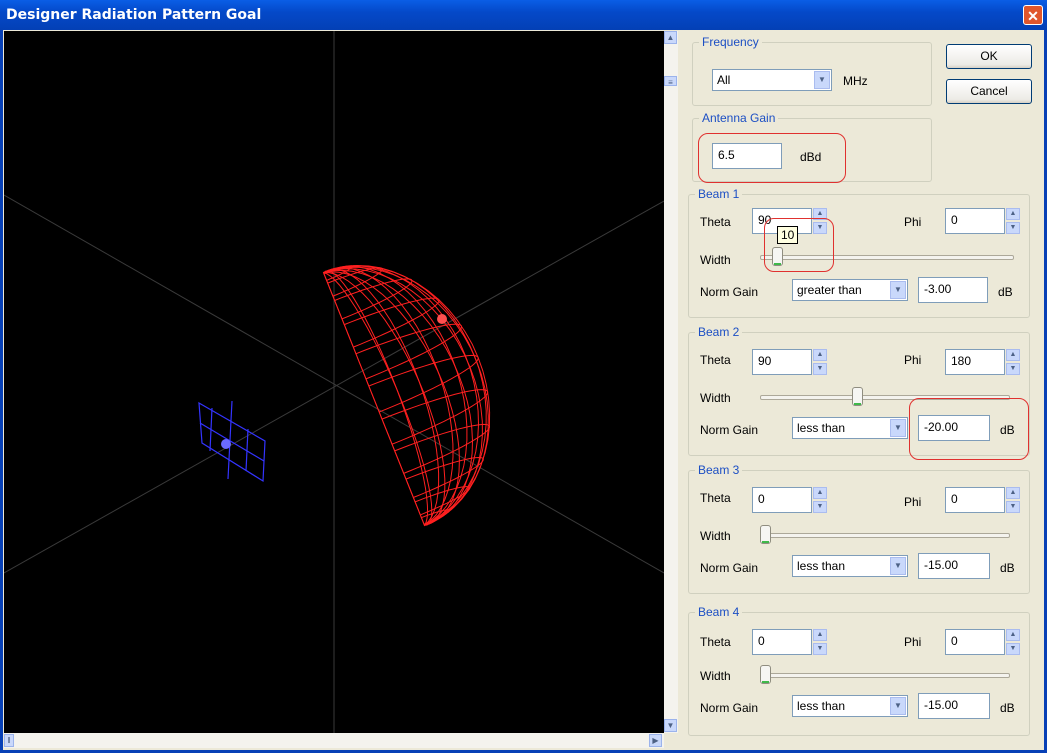  What do you see at coordinates (134, 15) in the screenshot?
I see `window-title: Designer Radiation Pattern Goal` at bounding box center [134, 15].